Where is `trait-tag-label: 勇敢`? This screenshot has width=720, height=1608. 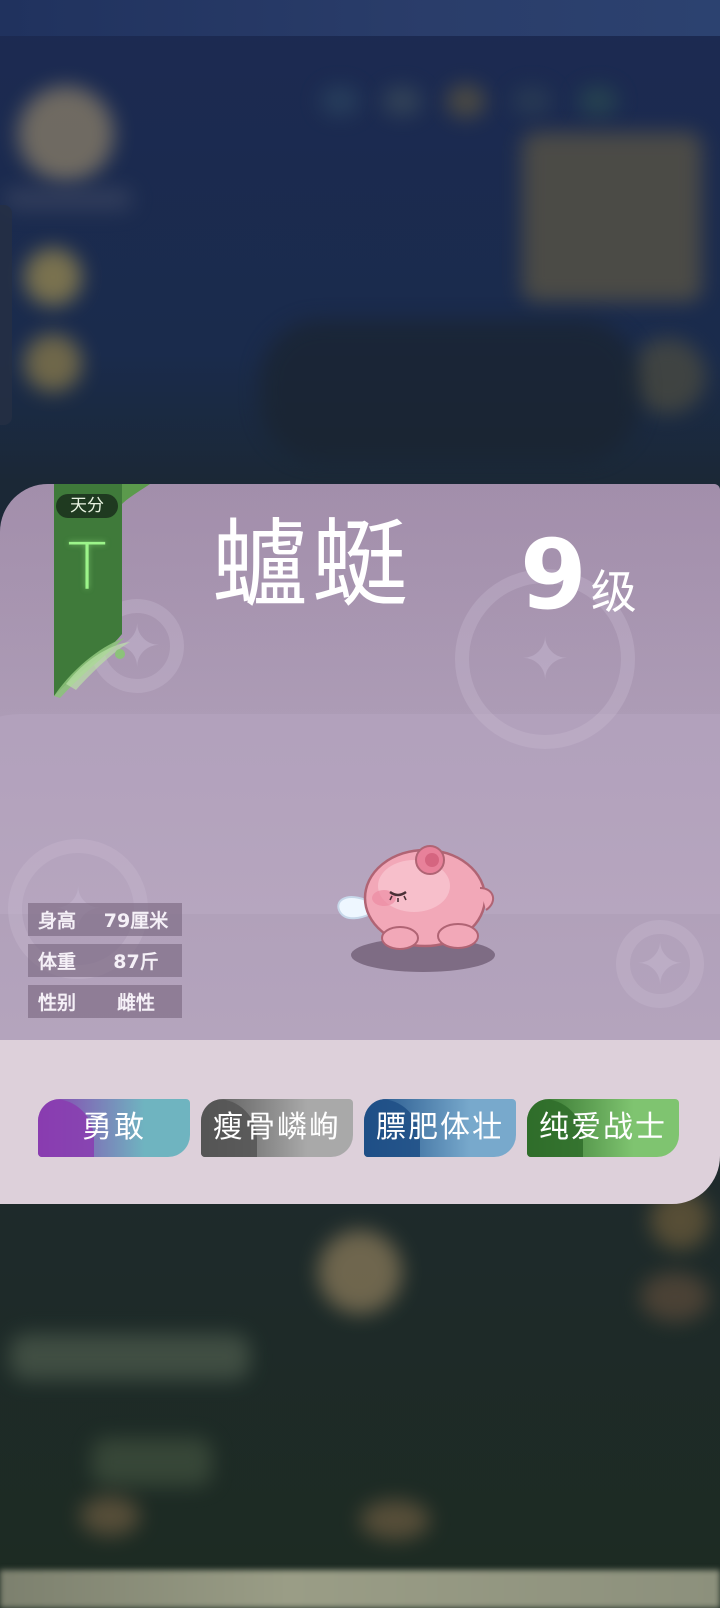
trait-tag-label: 勇敢 is located at coordinates (114, 1127).